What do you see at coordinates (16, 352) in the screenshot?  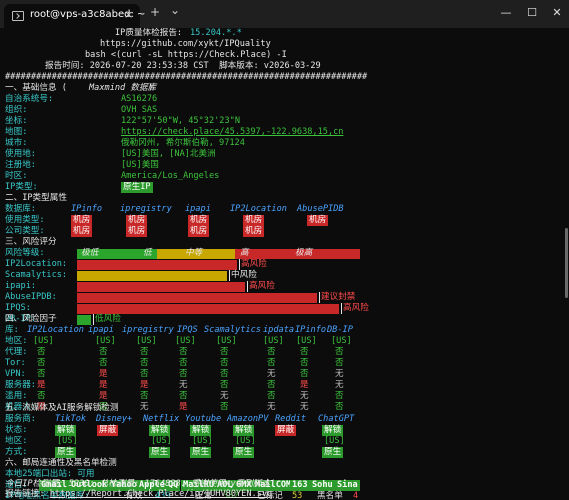 I see `row-label: 代理:` at bounding box center [16, 352].